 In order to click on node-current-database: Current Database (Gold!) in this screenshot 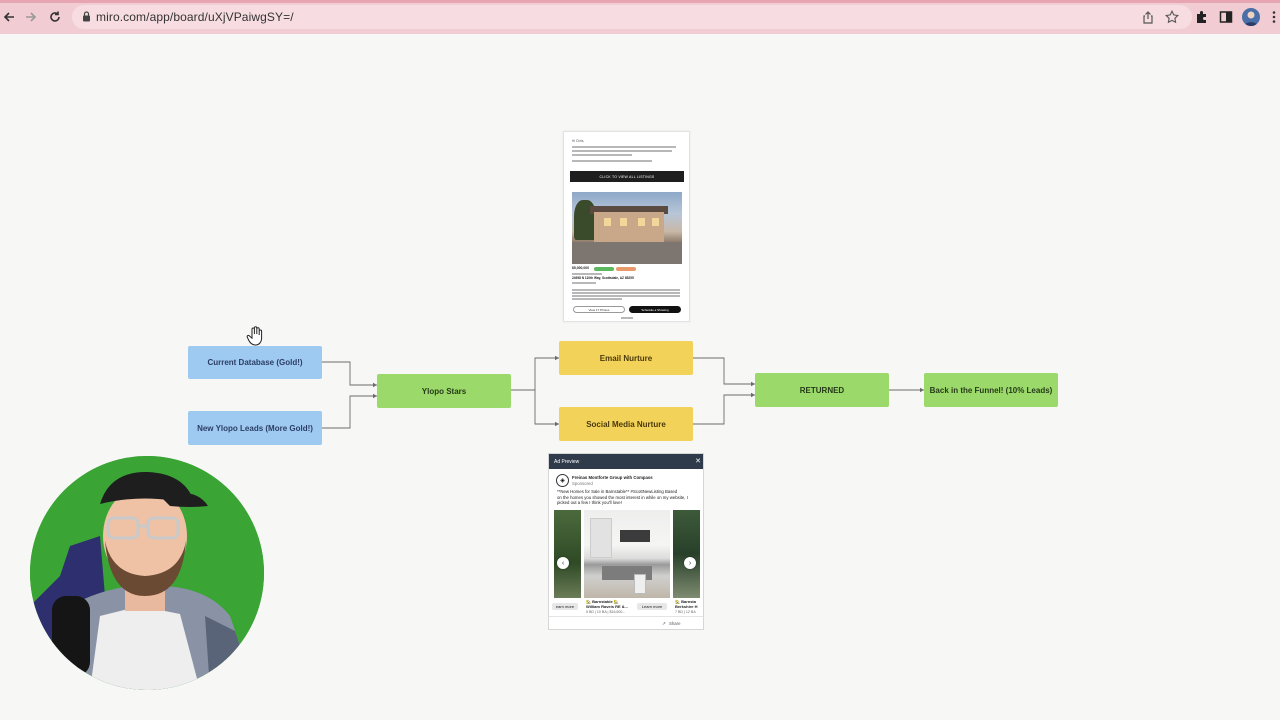, I will do `click(255, 362)`.